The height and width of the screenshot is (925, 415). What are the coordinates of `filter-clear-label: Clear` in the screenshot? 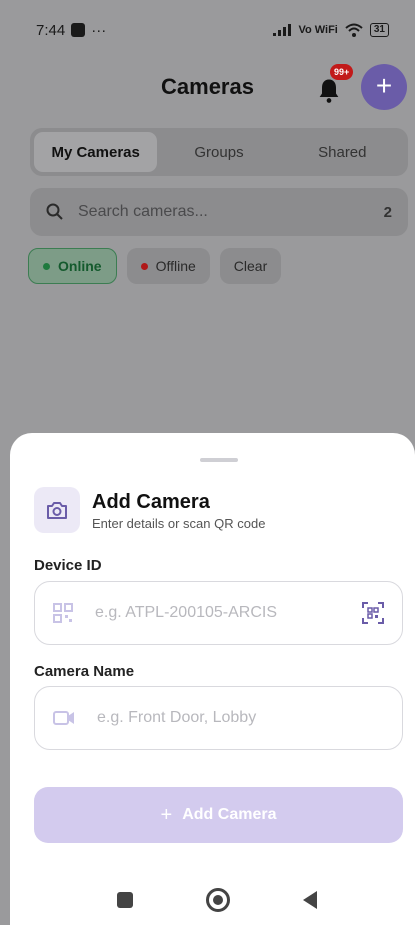 It's located at (250, 266).